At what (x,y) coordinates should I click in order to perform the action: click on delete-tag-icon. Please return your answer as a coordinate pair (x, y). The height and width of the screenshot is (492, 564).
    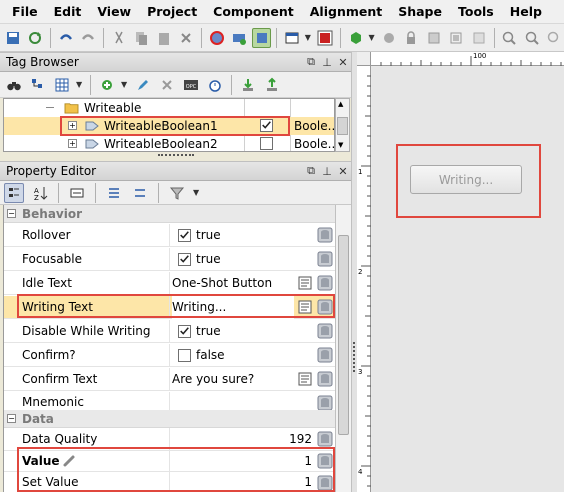
    Looking at the image, I should click on (167, 85).